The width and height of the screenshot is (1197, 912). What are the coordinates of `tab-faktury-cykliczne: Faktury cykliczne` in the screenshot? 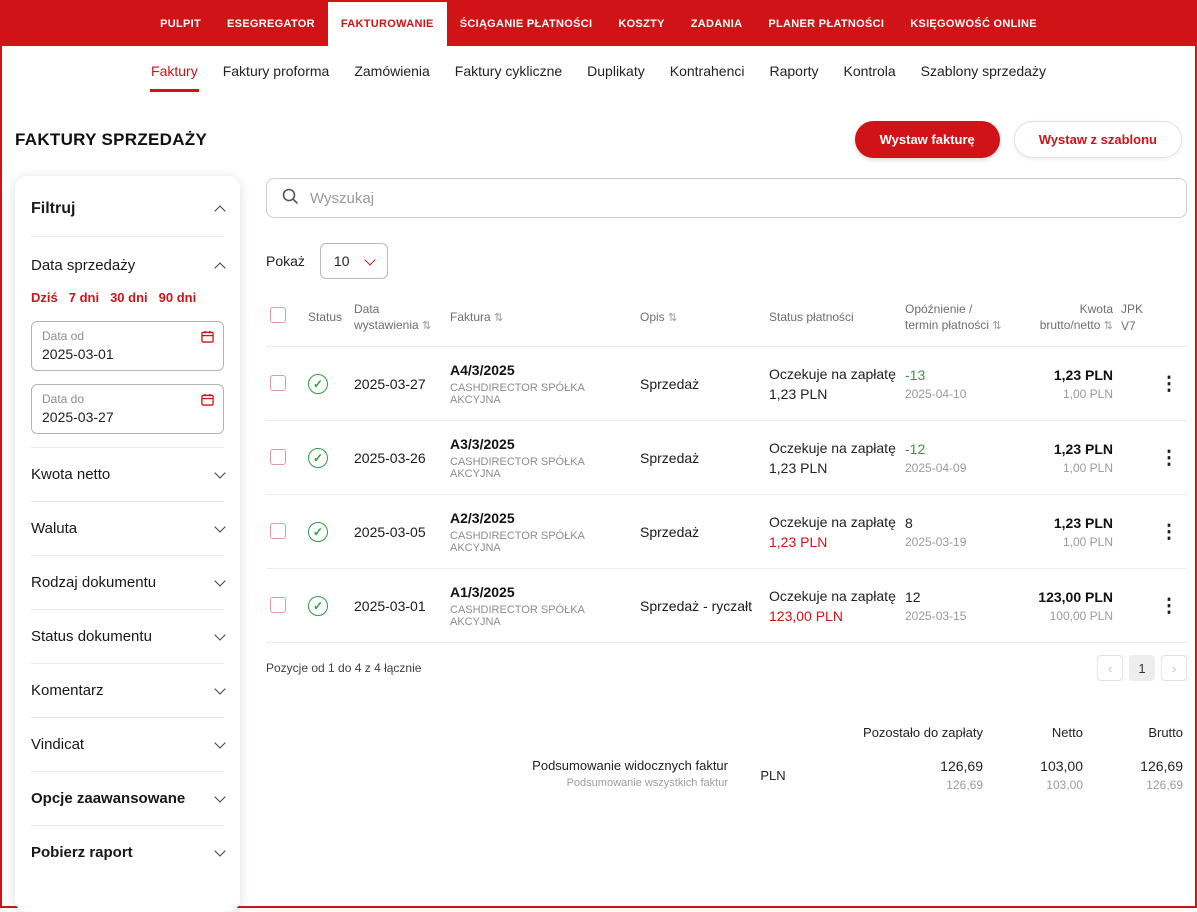 It's located at (508, 70).